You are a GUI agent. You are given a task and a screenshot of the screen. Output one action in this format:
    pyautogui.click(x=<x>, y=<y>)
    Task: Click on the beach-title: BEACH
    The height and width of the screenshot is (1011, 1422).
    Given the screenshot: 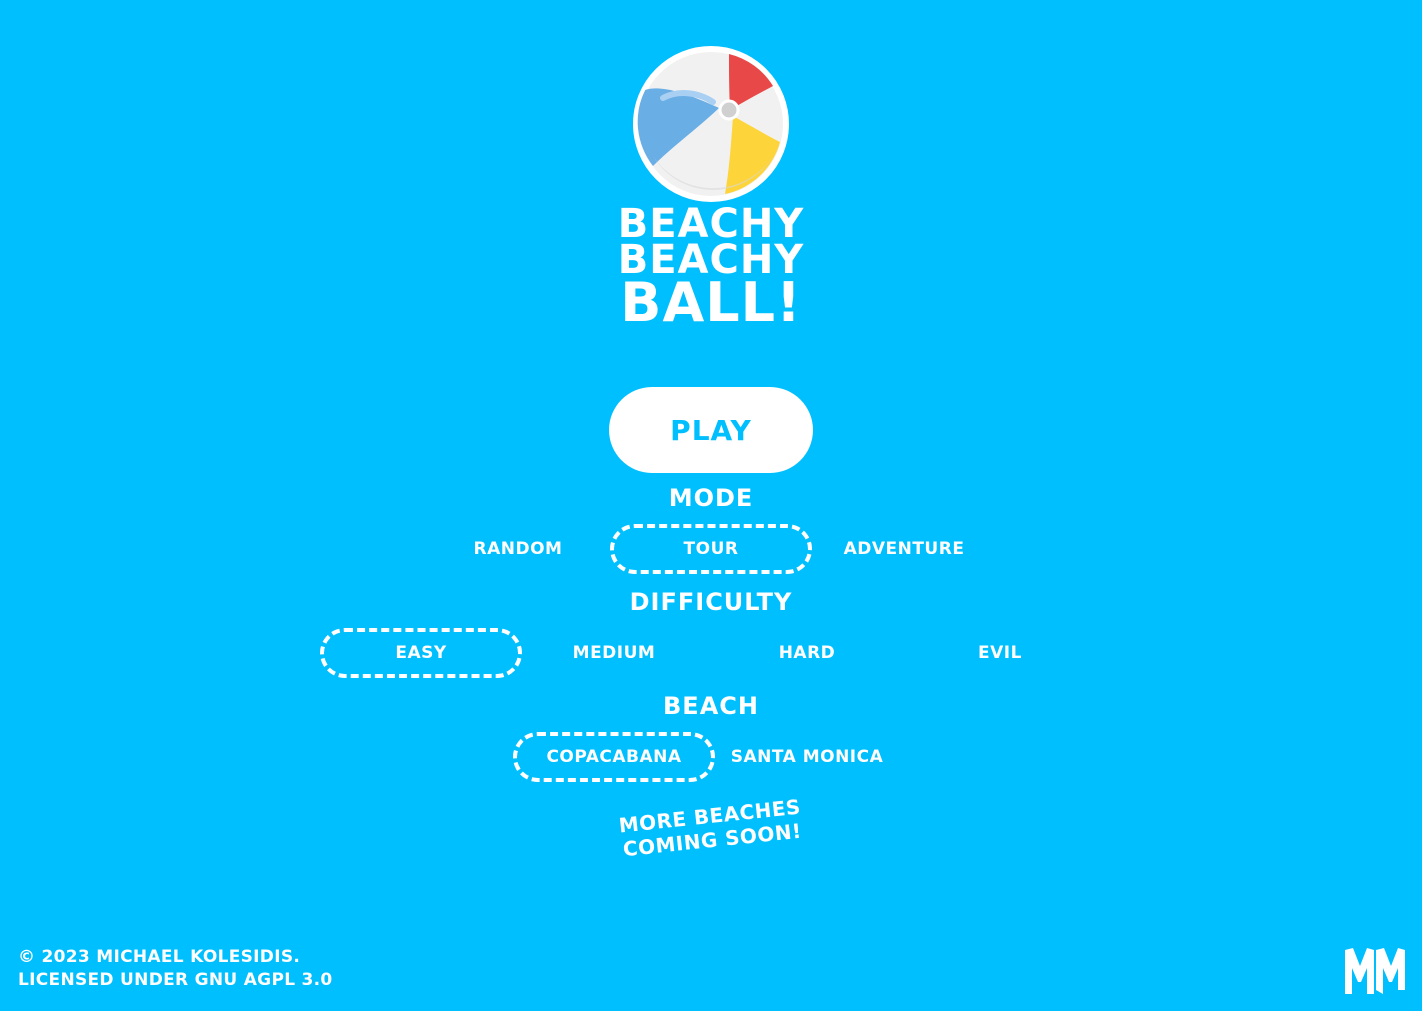 What is the action you would take?
    pyautogui.click(x=711, y=706)
    